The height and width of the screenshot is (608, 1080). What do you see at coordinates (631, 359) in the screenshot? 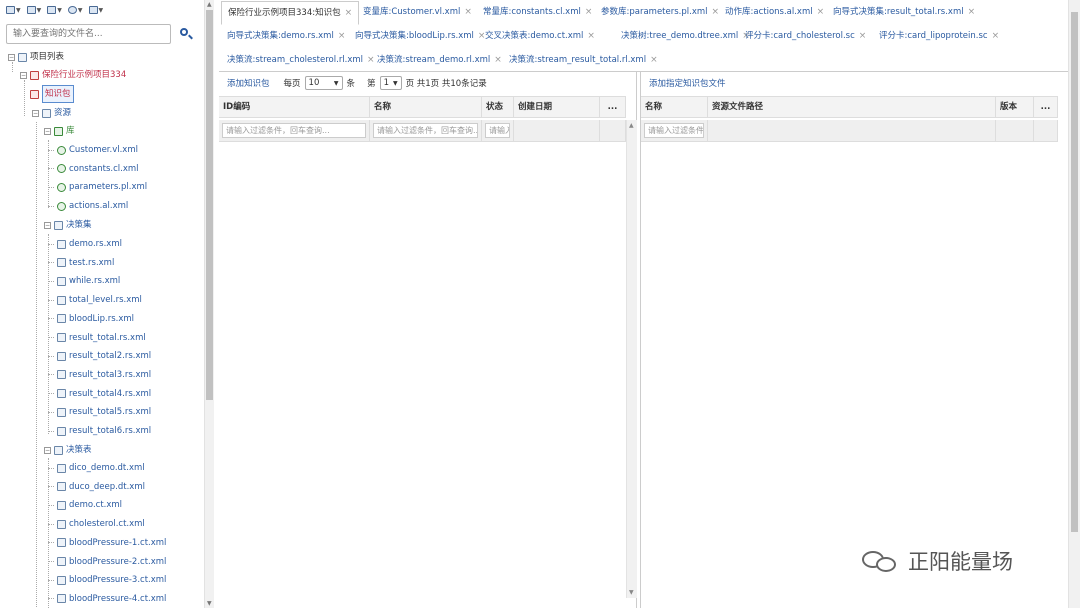
I see `package-grid-scrollbar: ▲ ▼` at bounding box center [631, 359].